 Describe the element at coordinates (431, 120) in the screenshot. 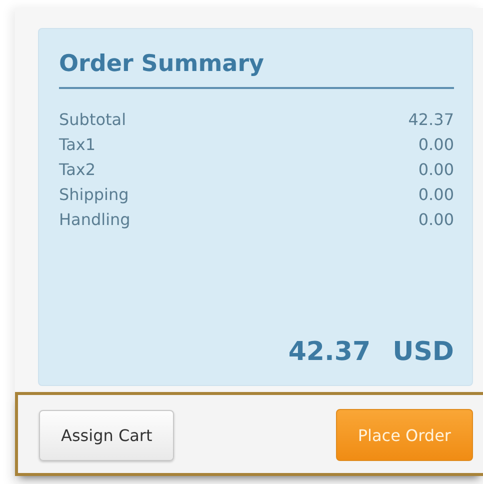

I see `line-amount: 42.37` at that location.